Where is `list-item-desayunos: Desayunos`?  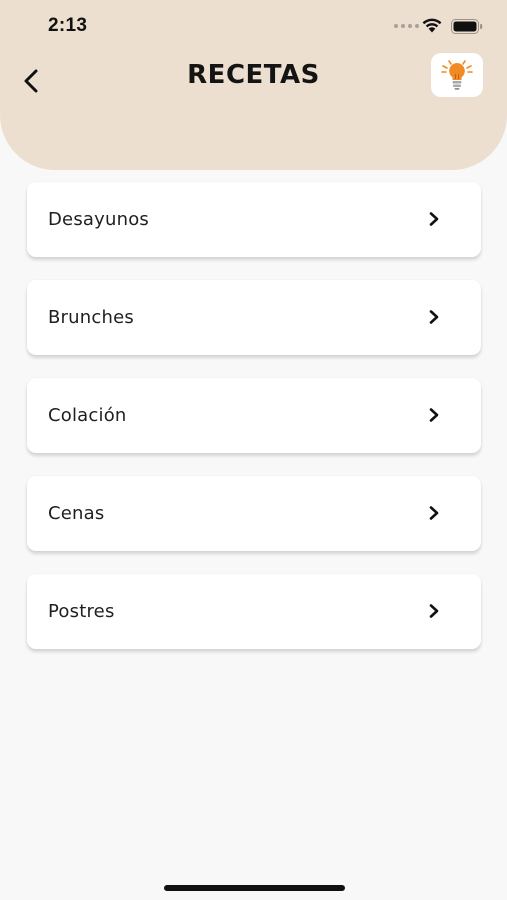 list-item-desayunos: Desayunos is located at coordinates (254, 219).